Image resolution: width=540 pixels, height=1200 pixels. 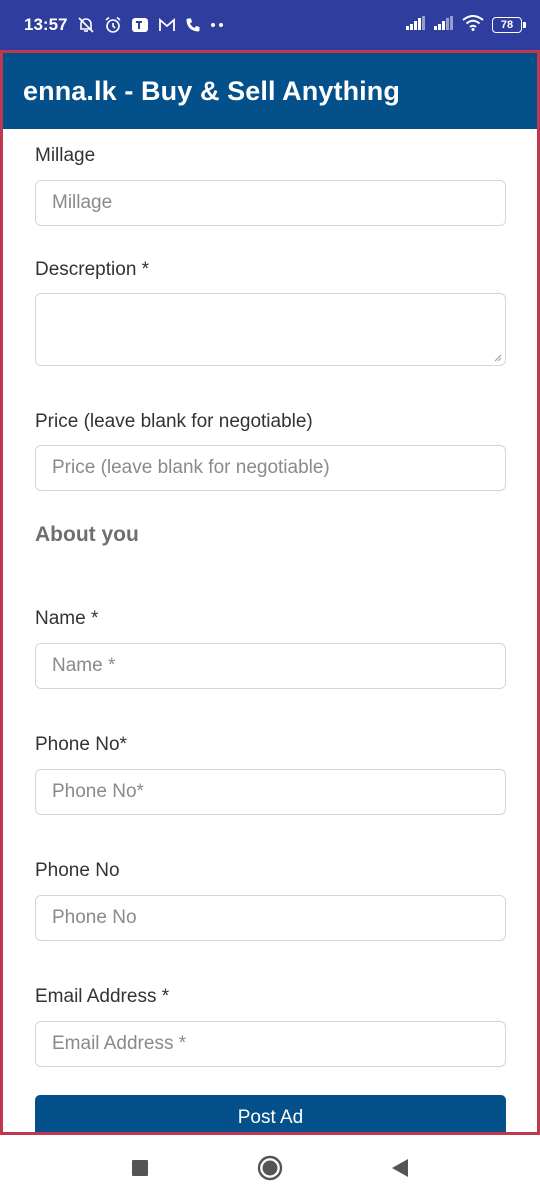 I want to click on post-ad-button: Post Ad, so click(x=270, y=1113).